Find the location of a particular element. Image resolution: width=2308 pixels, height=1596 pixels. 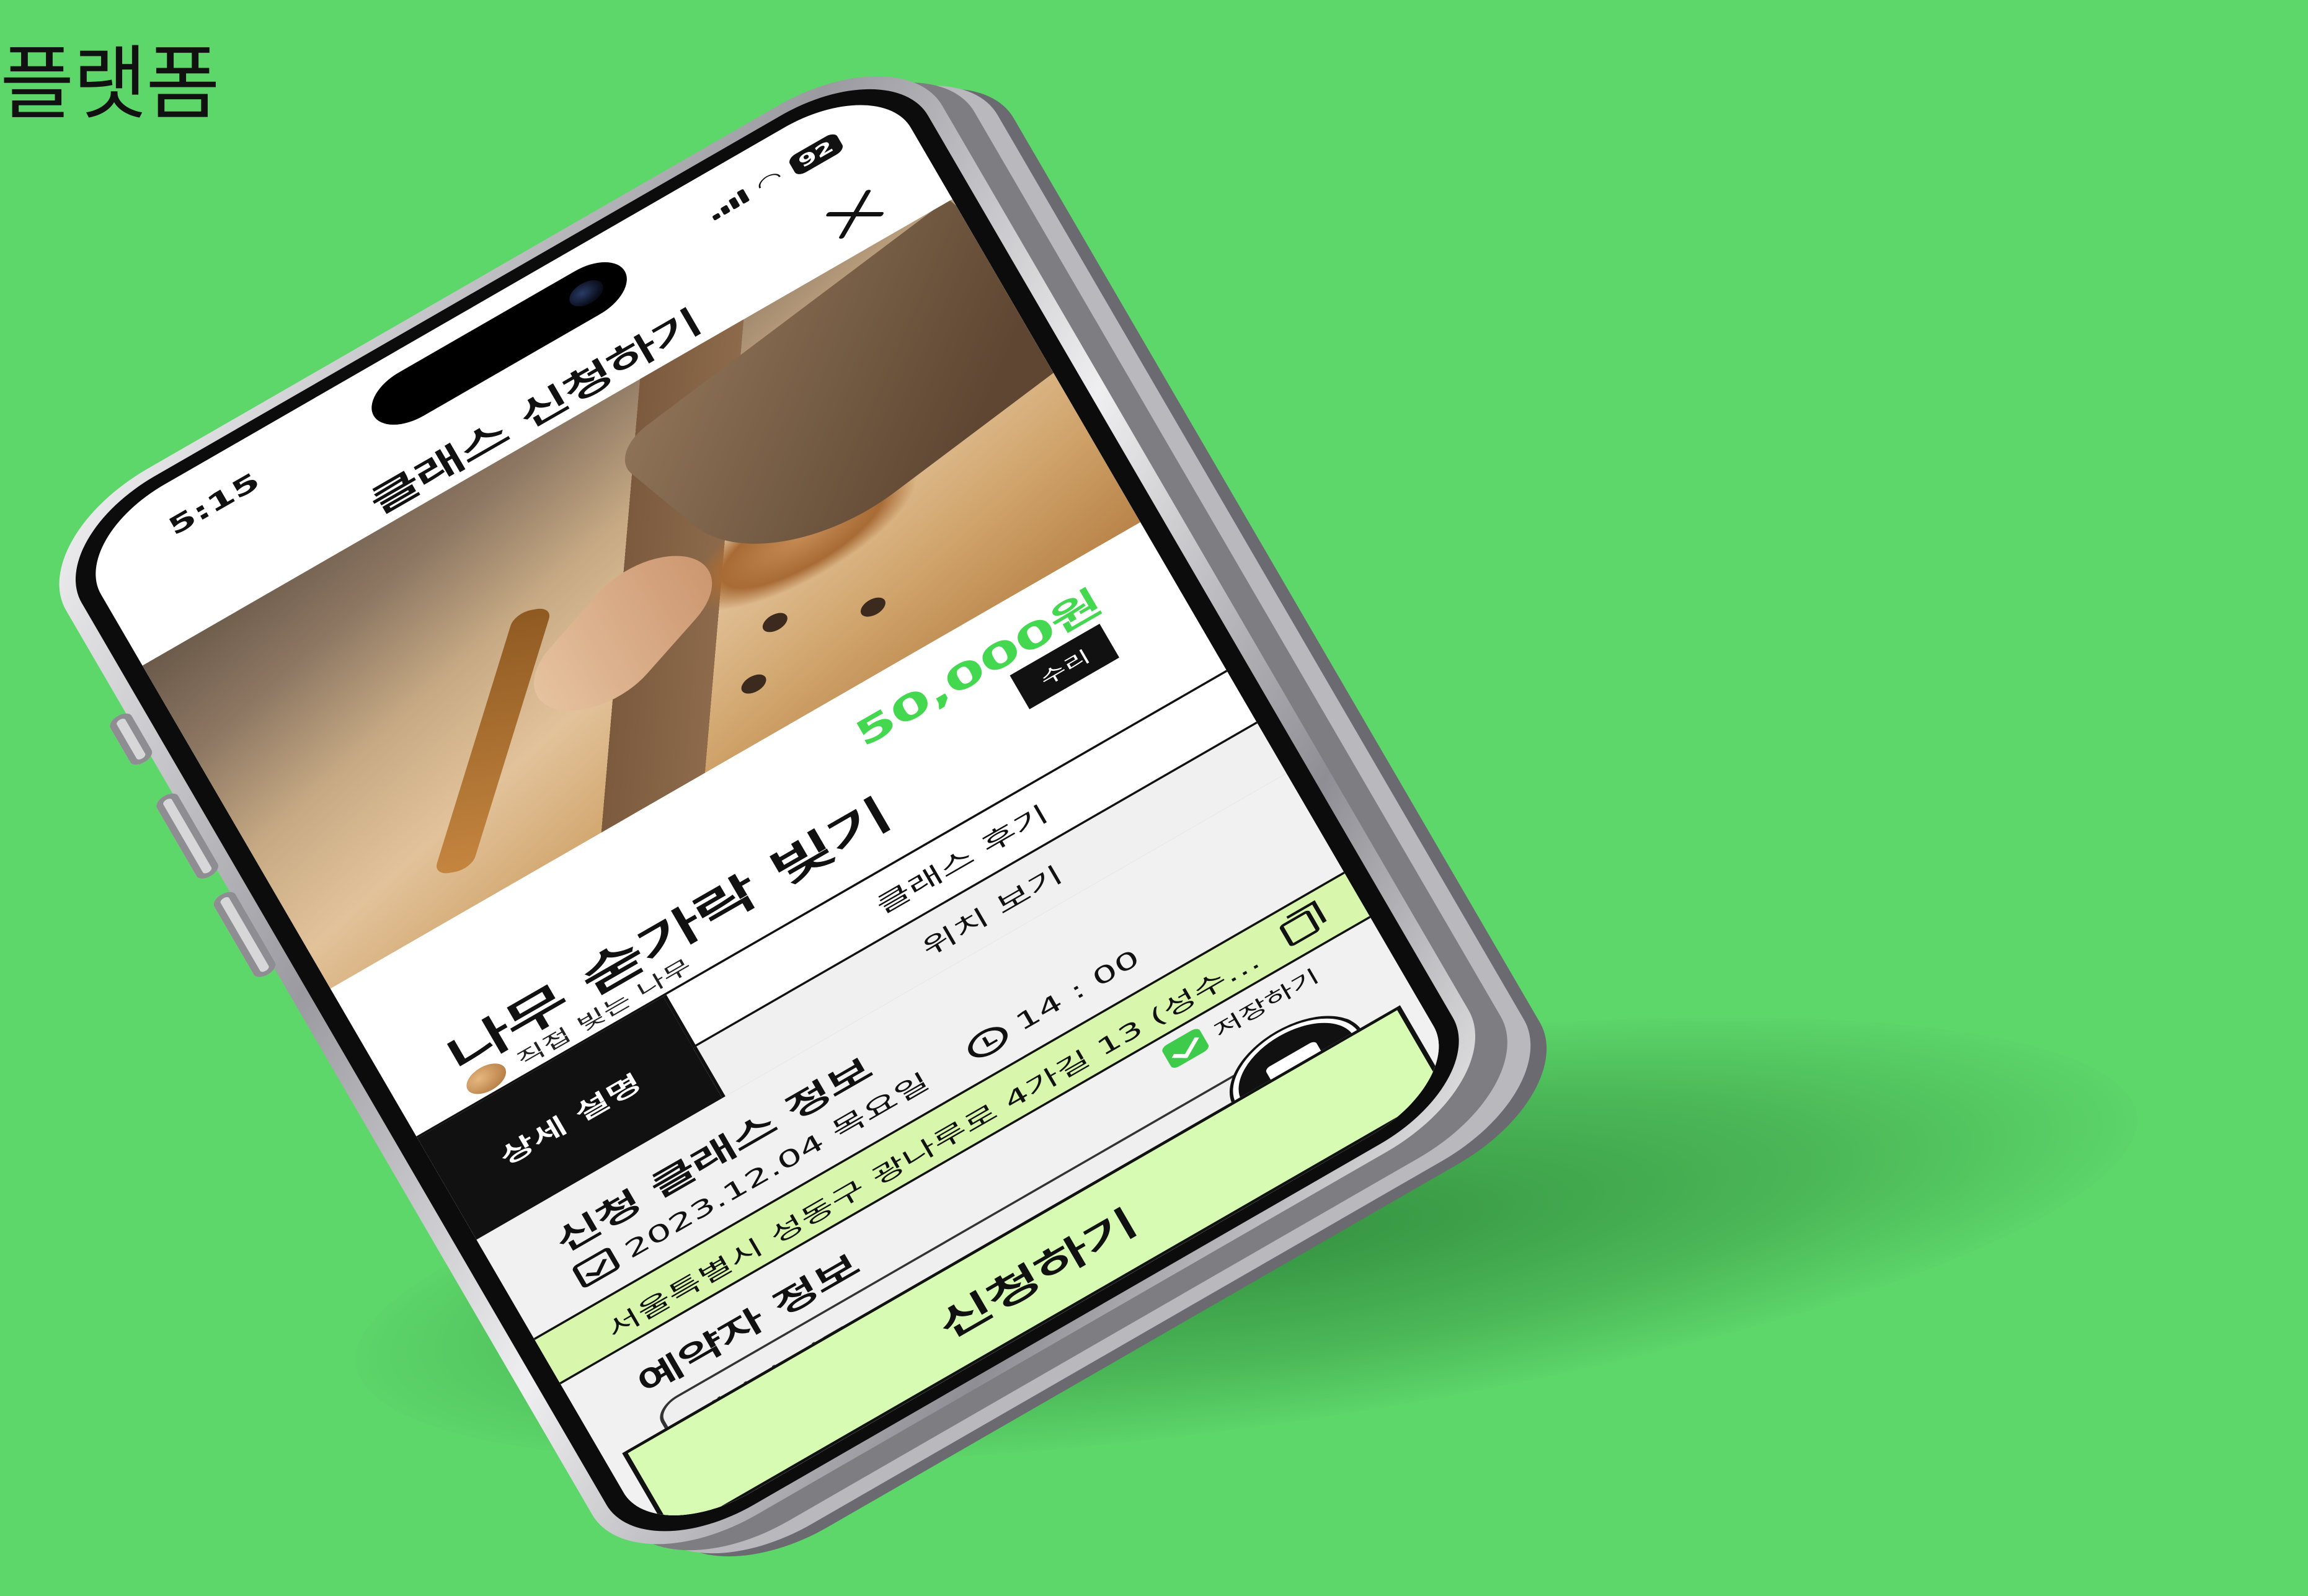

corner-heading: 플랫폼 is located at coordinates (110, 84).